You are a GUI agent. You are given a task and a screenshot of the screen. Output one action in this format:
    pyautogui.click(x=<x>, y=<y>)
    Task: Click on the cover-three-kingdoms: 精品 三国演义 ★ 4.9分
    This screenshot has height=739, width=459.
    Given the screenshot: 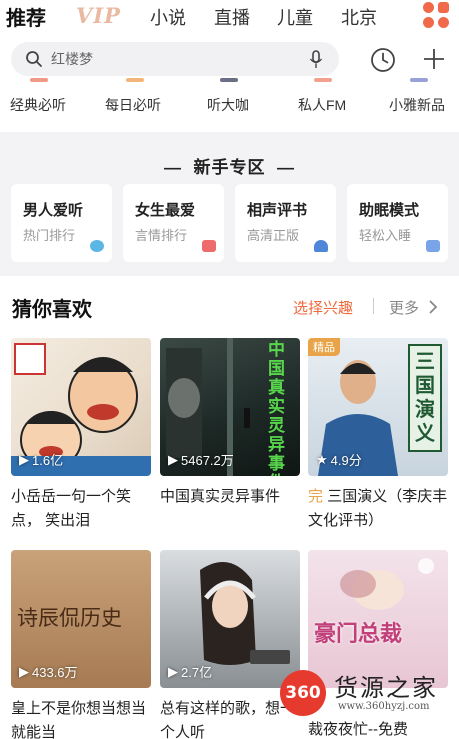 What is the action you would take?
    pyautogui.click(x=378, y=407)
    